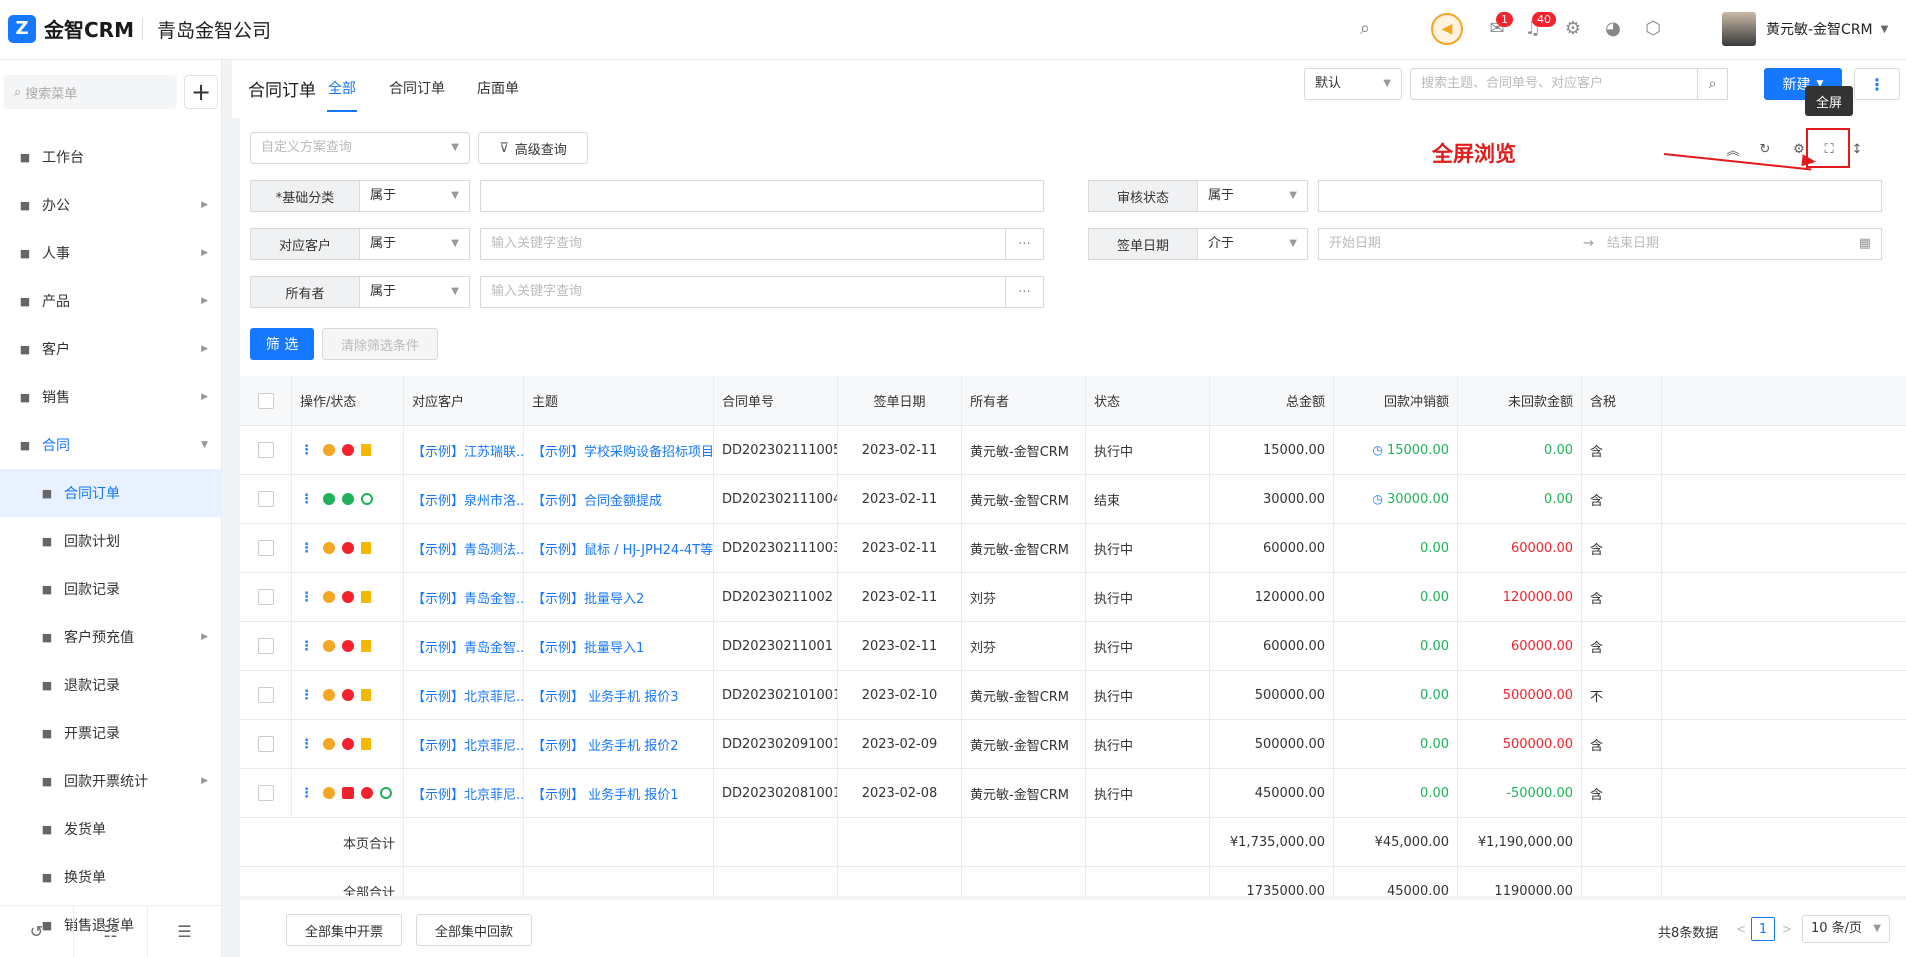 This screenshot has height=957, width=1906. I want to click on cube-icon: ⬡, so click(1653, 28).